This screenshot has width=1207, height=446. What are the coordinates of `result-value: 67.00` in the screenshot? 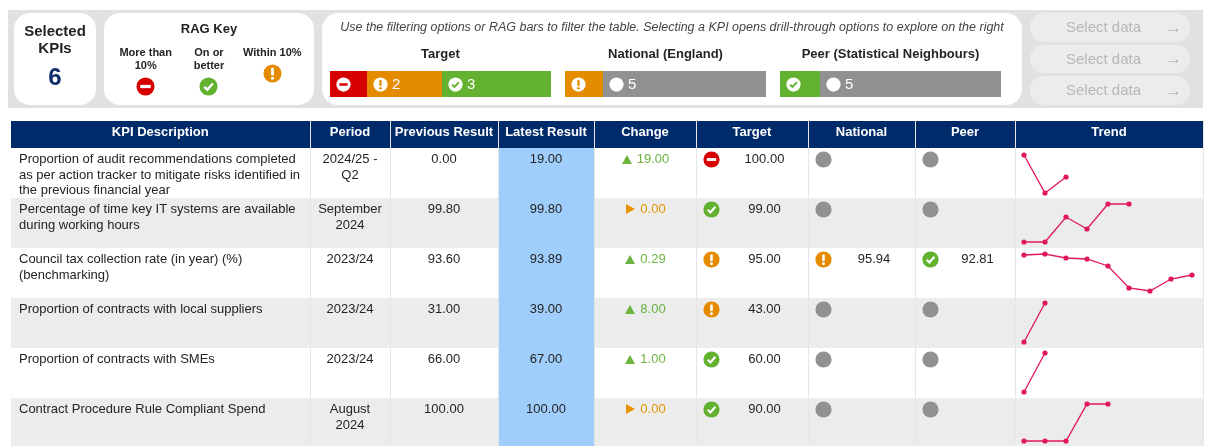 It's located at (546, 358).